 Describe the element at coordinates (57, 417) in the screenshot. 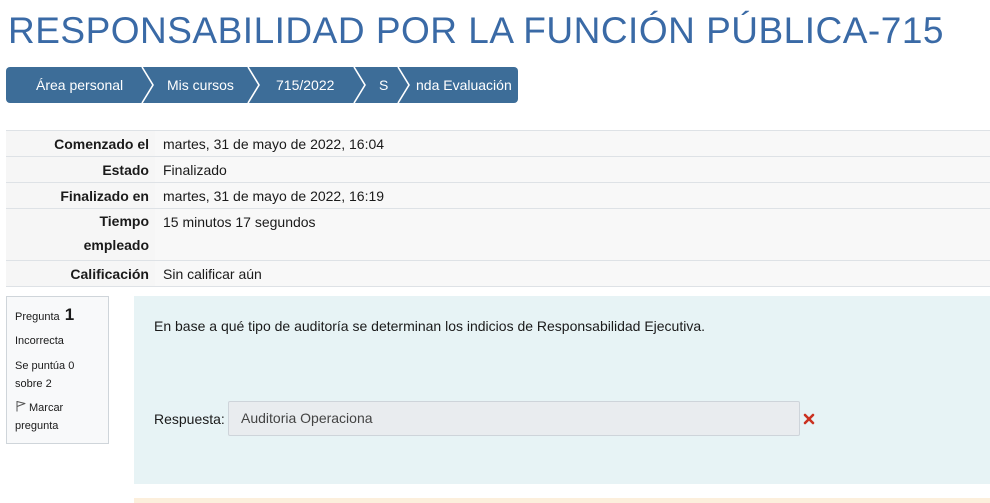

I see `flag-question-link: Marcar pregunta` at that location.